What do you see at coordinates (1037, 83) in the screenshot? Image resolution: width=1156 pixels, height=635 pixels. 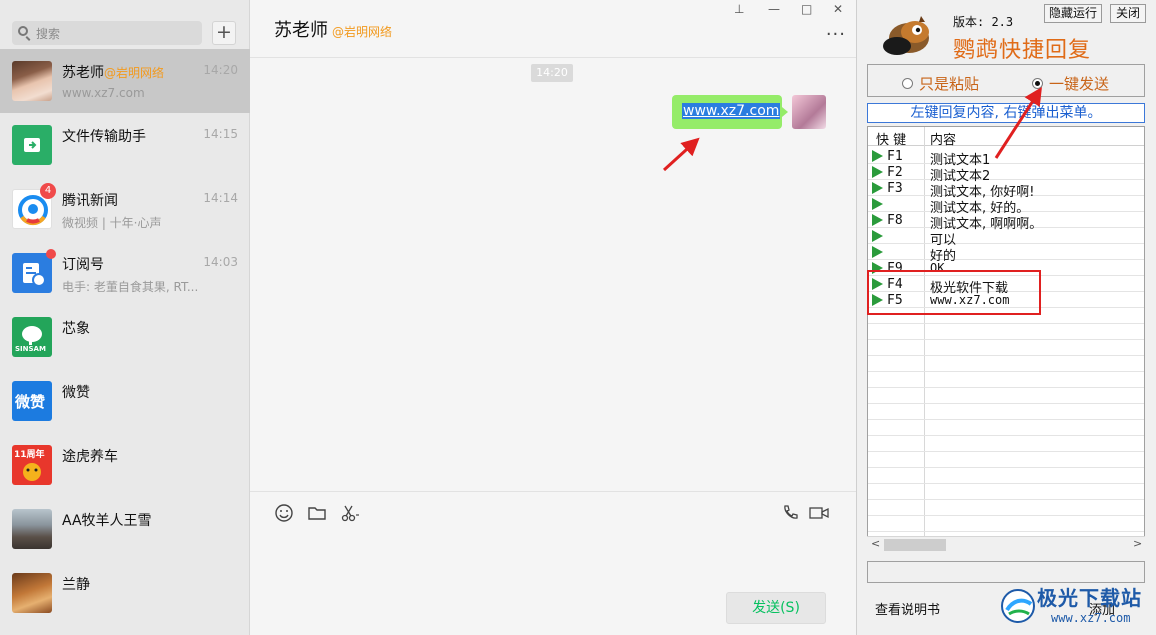 I see `radio-selected-icon` at bounding box center [1037, 83].